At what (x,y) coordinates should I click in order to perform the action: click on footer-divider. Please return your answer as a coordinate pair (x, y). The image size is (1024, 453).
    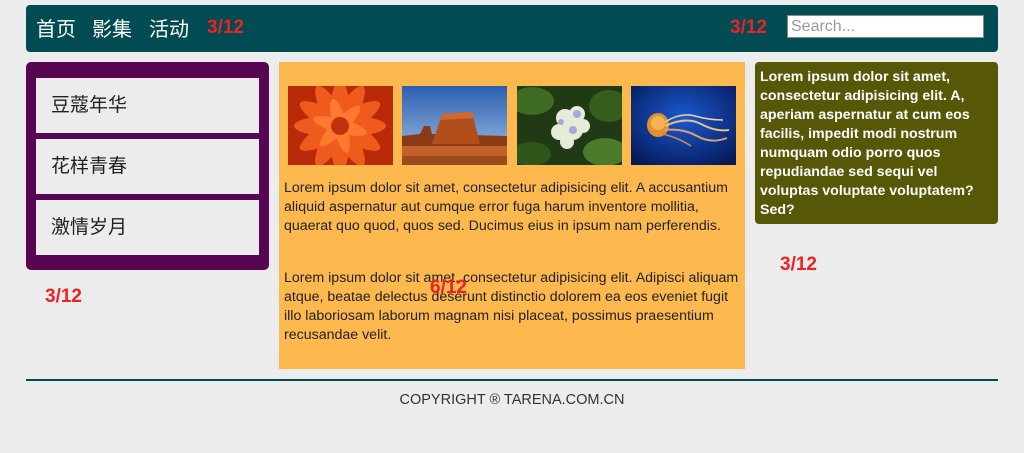
    Looking at the image, I should click on (512, 380).